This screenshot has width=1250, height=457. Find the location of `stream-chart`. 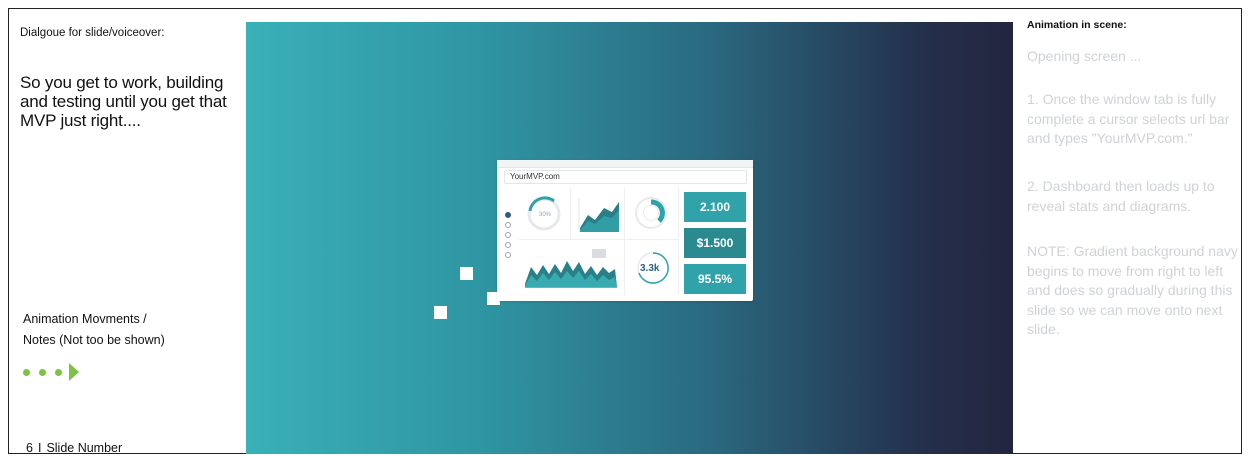

stream-chart is located at coordinates (571, 268).